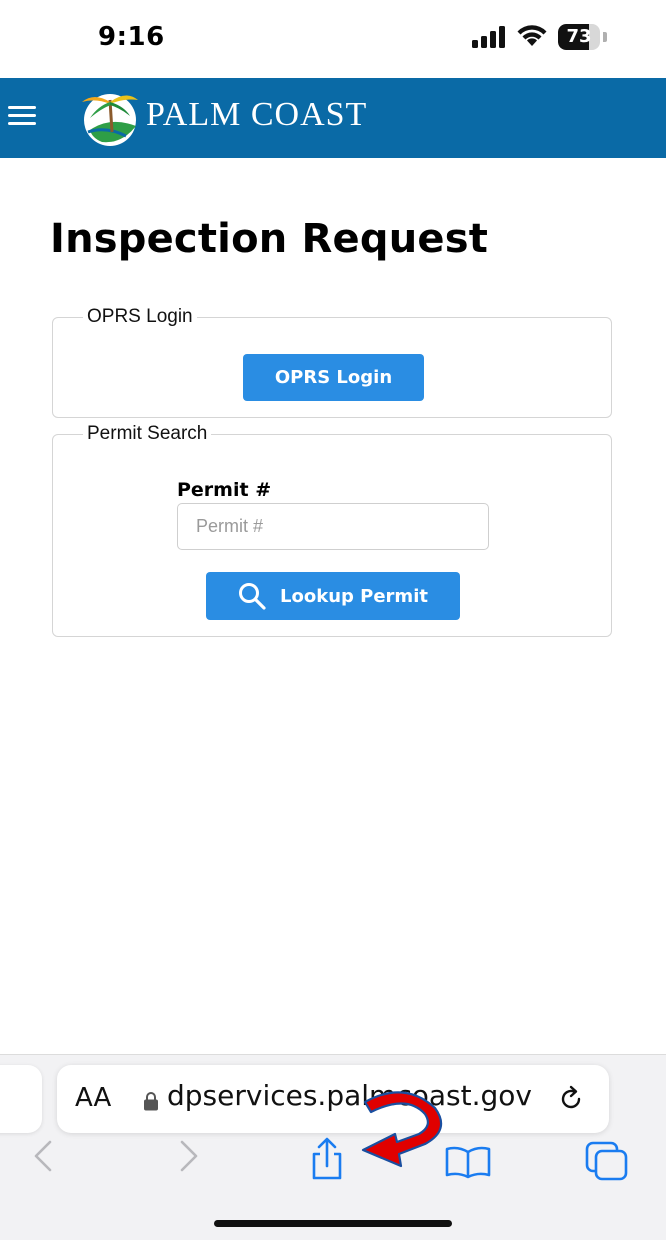 The width and height of the screenshot is (666, 1240). I want to click on oprs-login-button: OPRS Login, so click(333, 377).